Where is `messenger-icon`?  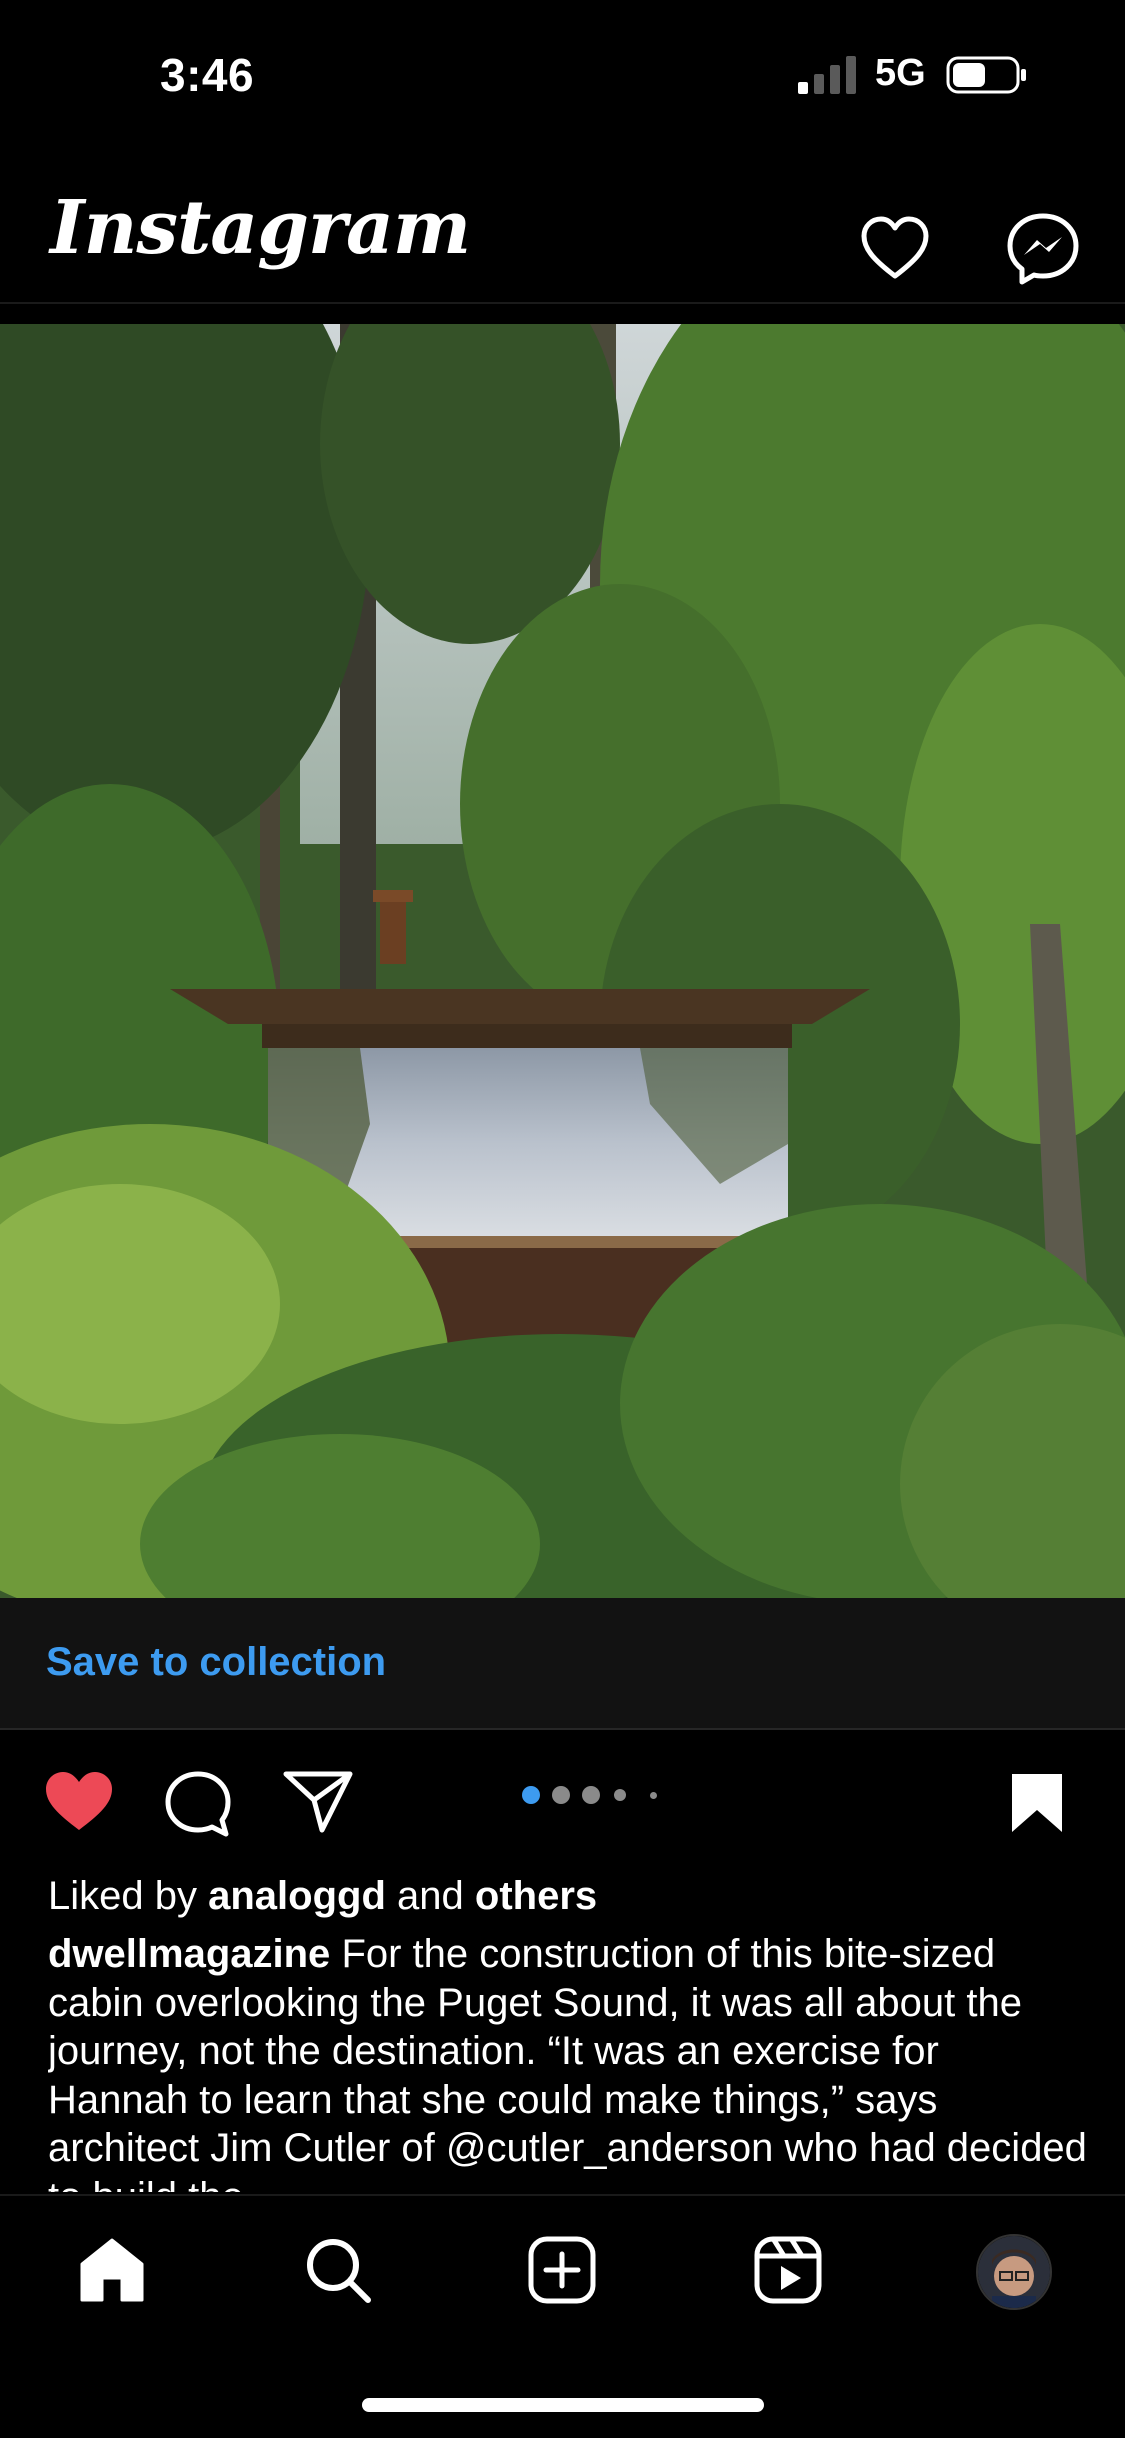
messenger-icon is located at coordinates (1043, 249).